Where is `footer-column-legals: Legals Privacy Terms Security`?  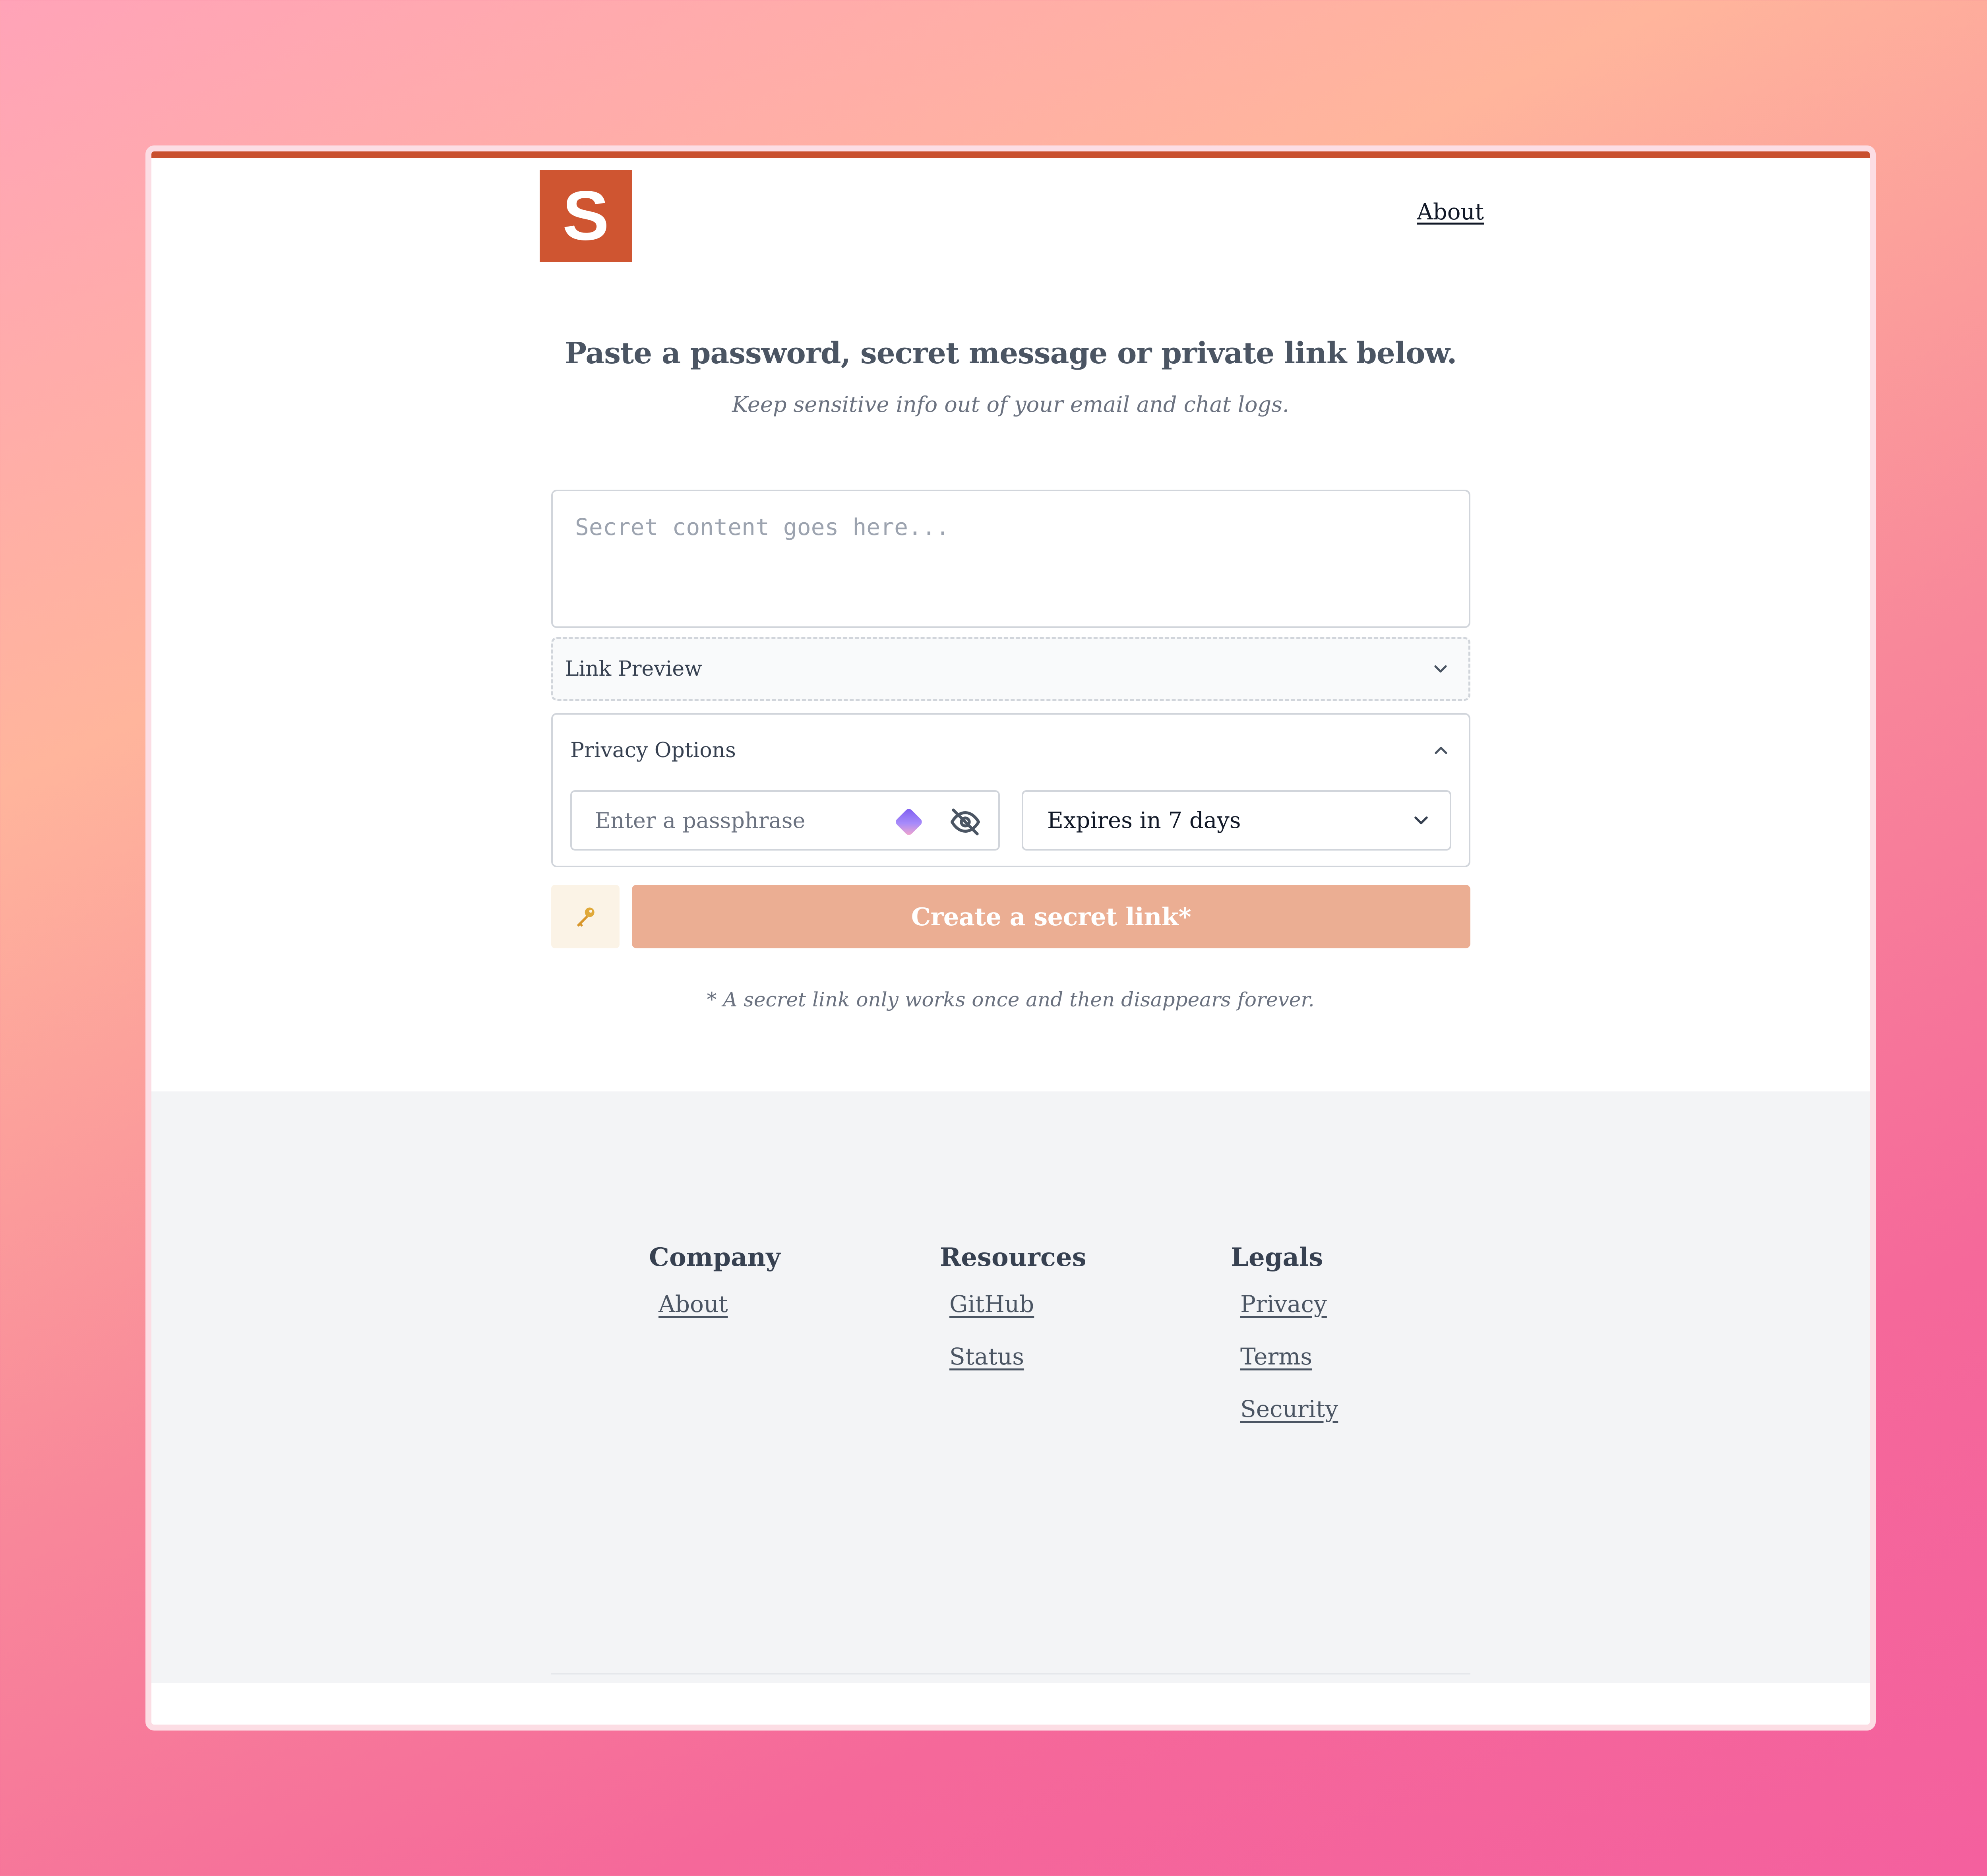
footer-column-legals: Legals Privacy Terms Security is located at coordinates (1284, 1333).